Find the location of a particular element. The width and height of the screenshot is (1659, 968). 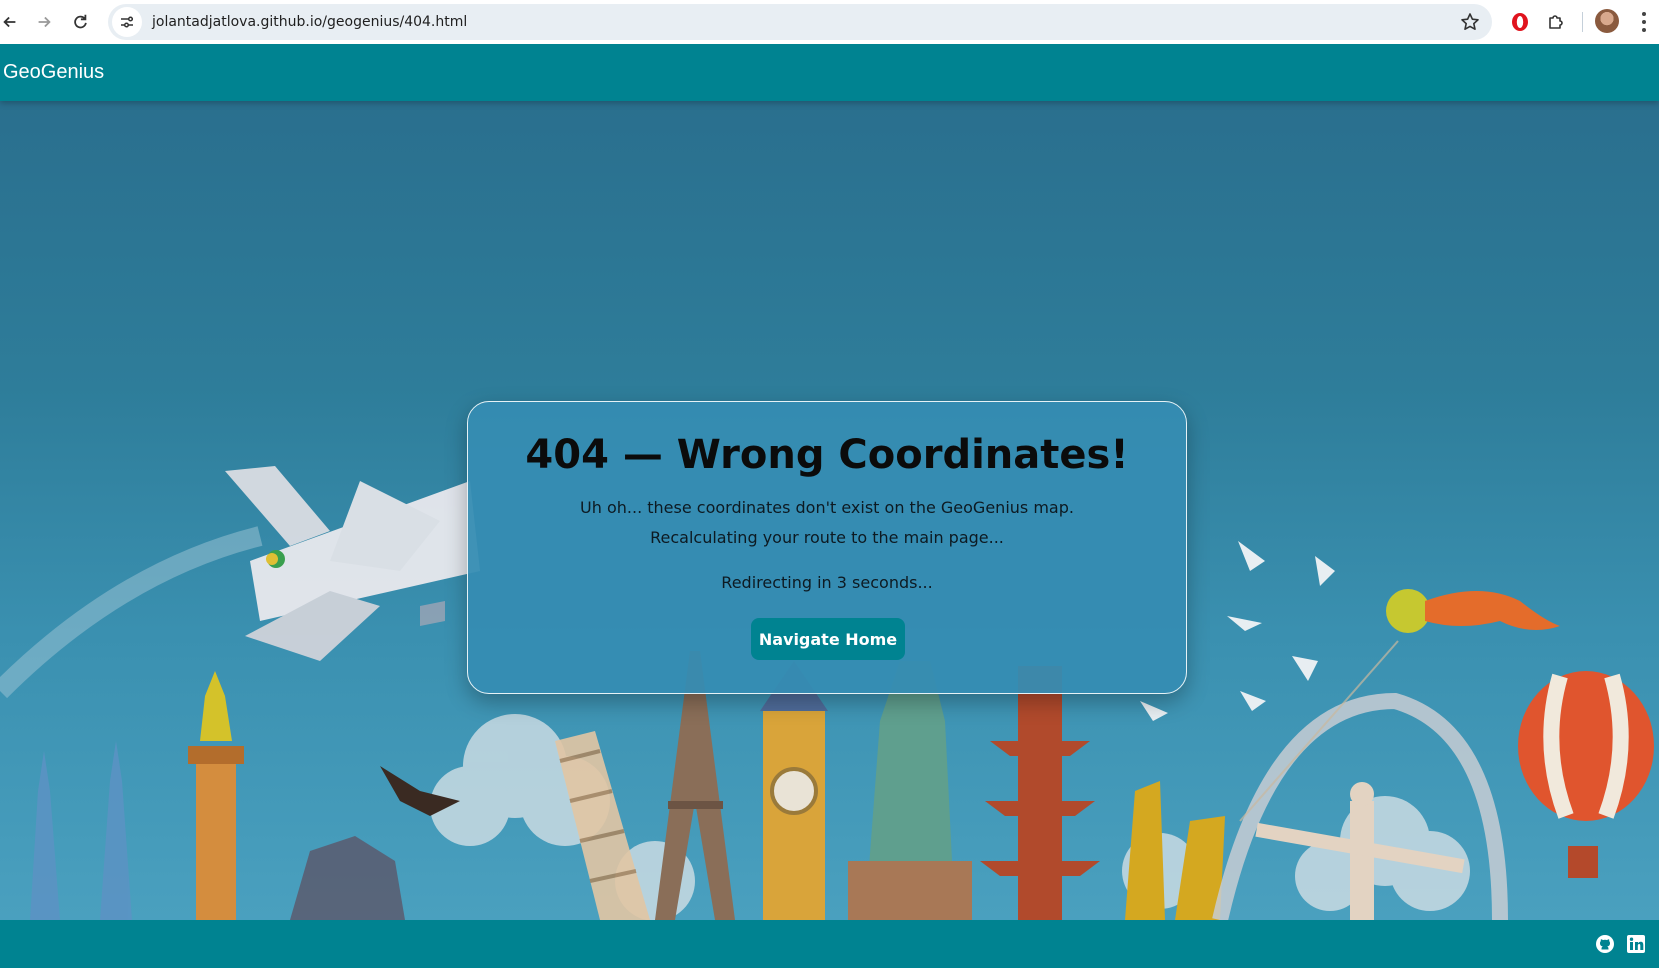

big-ben is located at coordinates (794, 790).